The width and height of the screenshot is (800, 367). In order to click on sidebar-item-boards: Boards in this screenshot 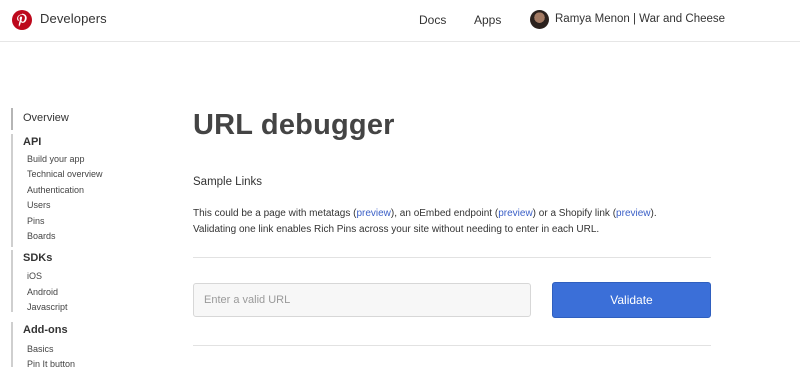, I will do `click(41, 236)`.